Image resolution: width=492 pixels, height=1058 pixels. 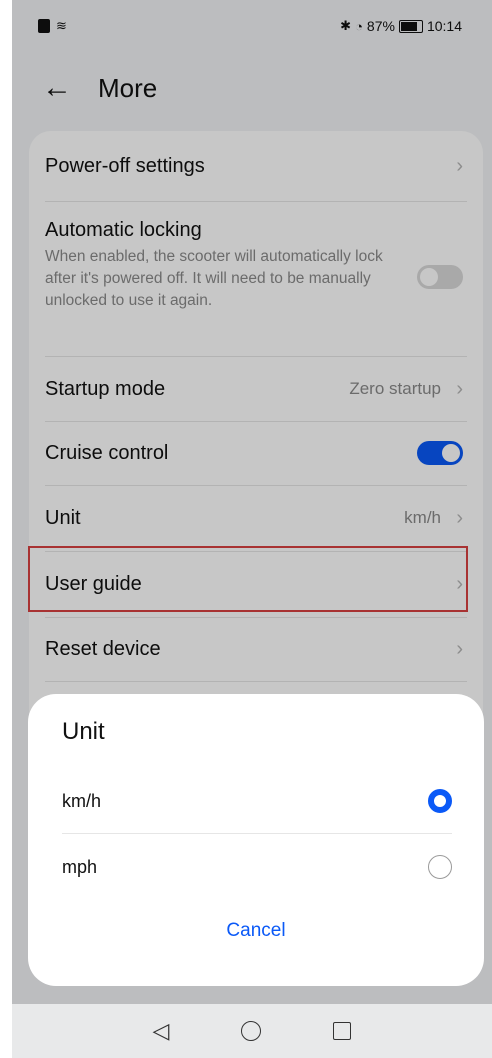 What do you see at coordinates (440, 801) in the screenshot?
I see `radio-checked-icon` at bounding box center [440, 801].